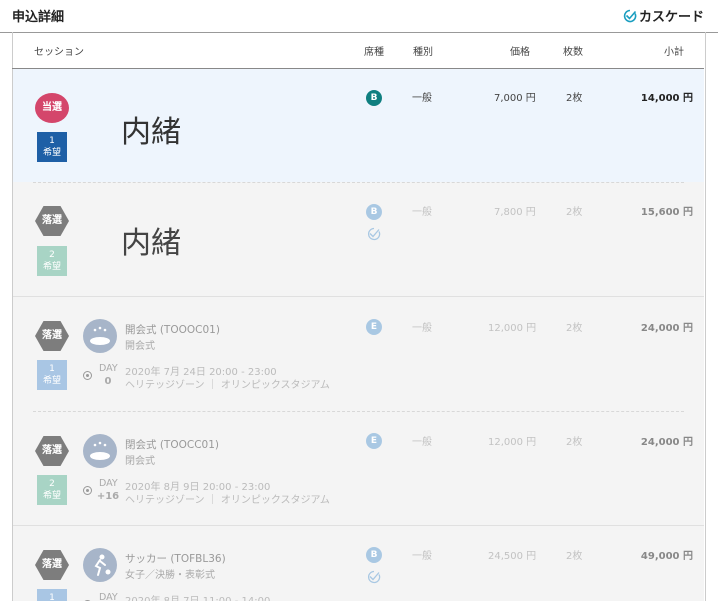 This screenshot has width=720, height=601. Describe the element at coordinates (170, 575) in the screenshot. I see `event-subtitle: 女子／決勝・表彰式` at that location.